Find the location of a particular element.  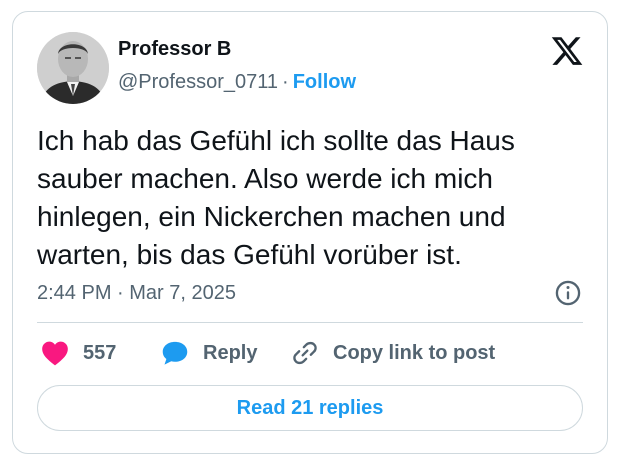

avatar-portrait-image is located at coordinates (73, 68).